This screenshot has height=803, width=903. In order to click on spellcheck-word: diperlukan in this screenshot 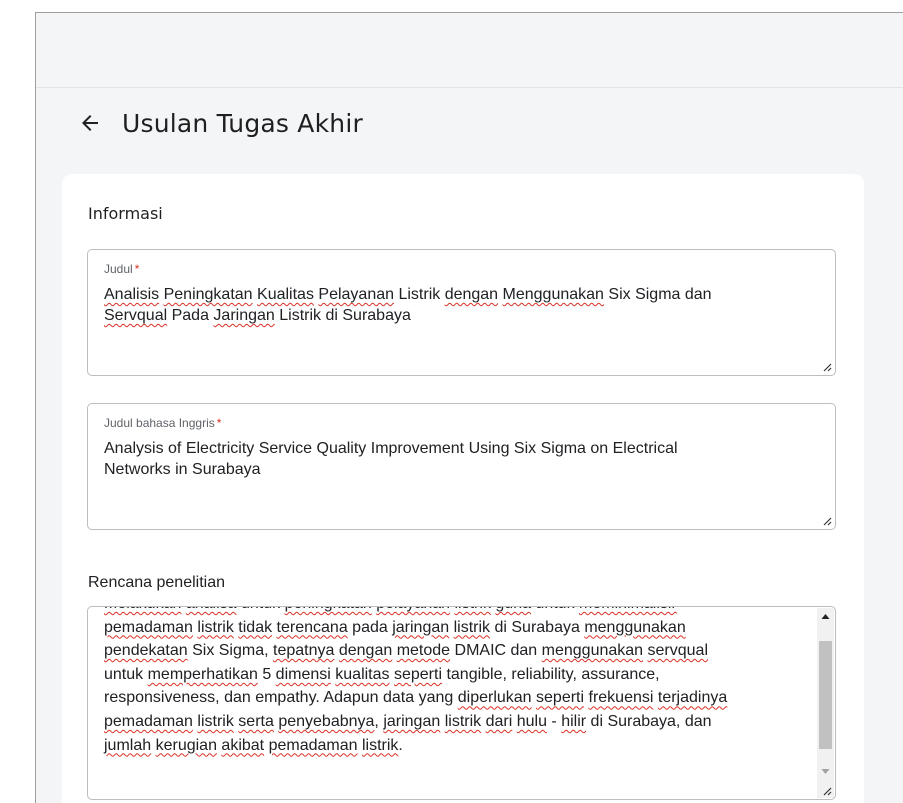, I will do `click(494, 698)`.